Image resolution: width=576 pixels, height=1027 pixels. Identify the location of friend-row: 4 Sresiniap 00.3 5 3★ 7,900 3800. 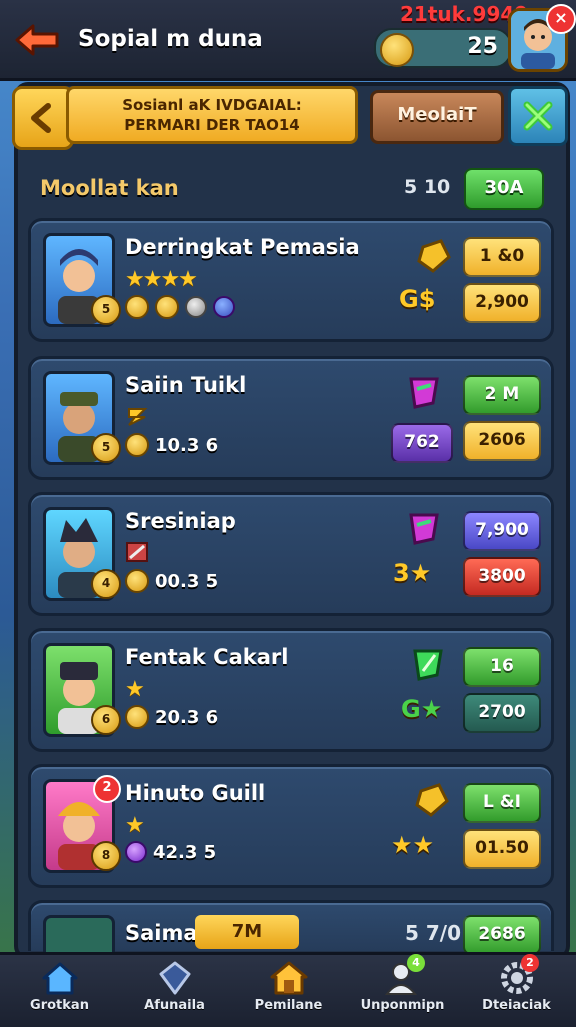
(291, 554).